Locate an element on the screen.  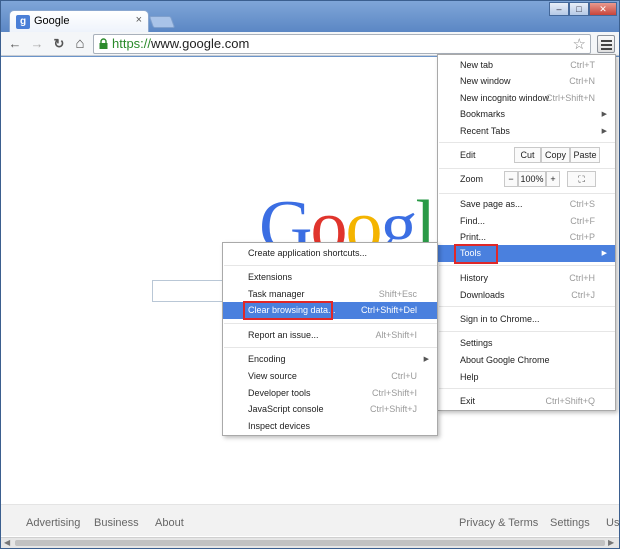
menu-shortcut: Ctrl+S is located at coordinates (582, 204).